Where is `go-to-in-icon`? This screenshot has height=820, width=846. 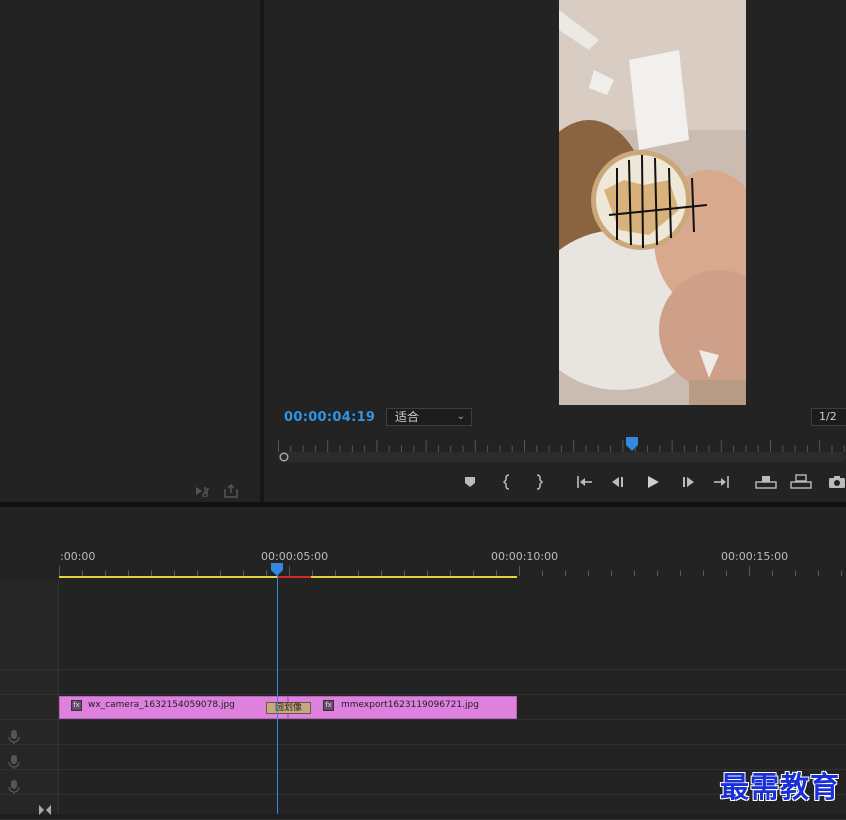
go-to-in-icon is located at coordinates (584, 482).